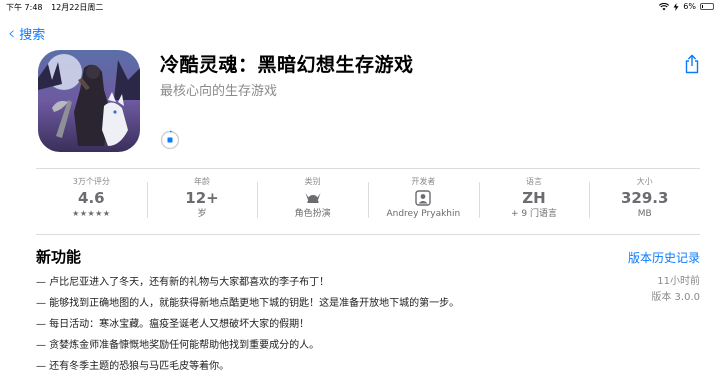 The height and width of the screenshot is (381, 720). Describe the element at coordinates (534, 181) in the screenshot. I see `language-label: 语言` at that location.